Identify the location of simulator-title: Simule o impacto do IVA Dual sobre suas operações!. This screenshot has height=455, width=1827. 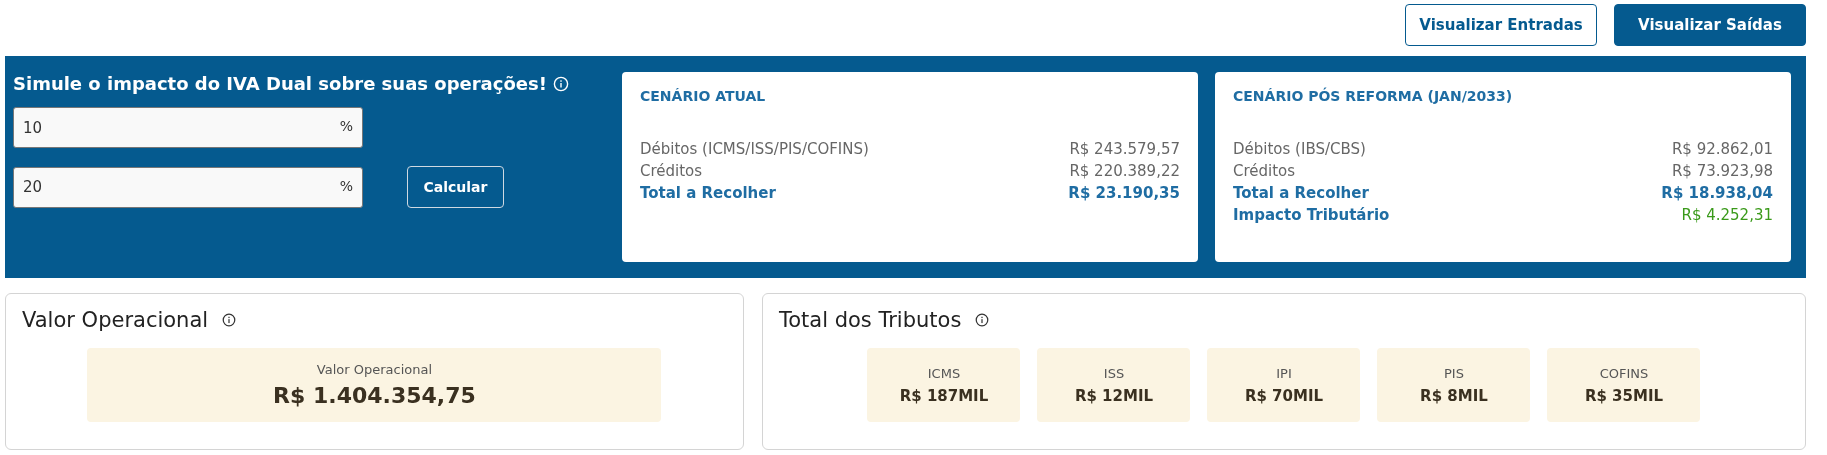
(280, 83).